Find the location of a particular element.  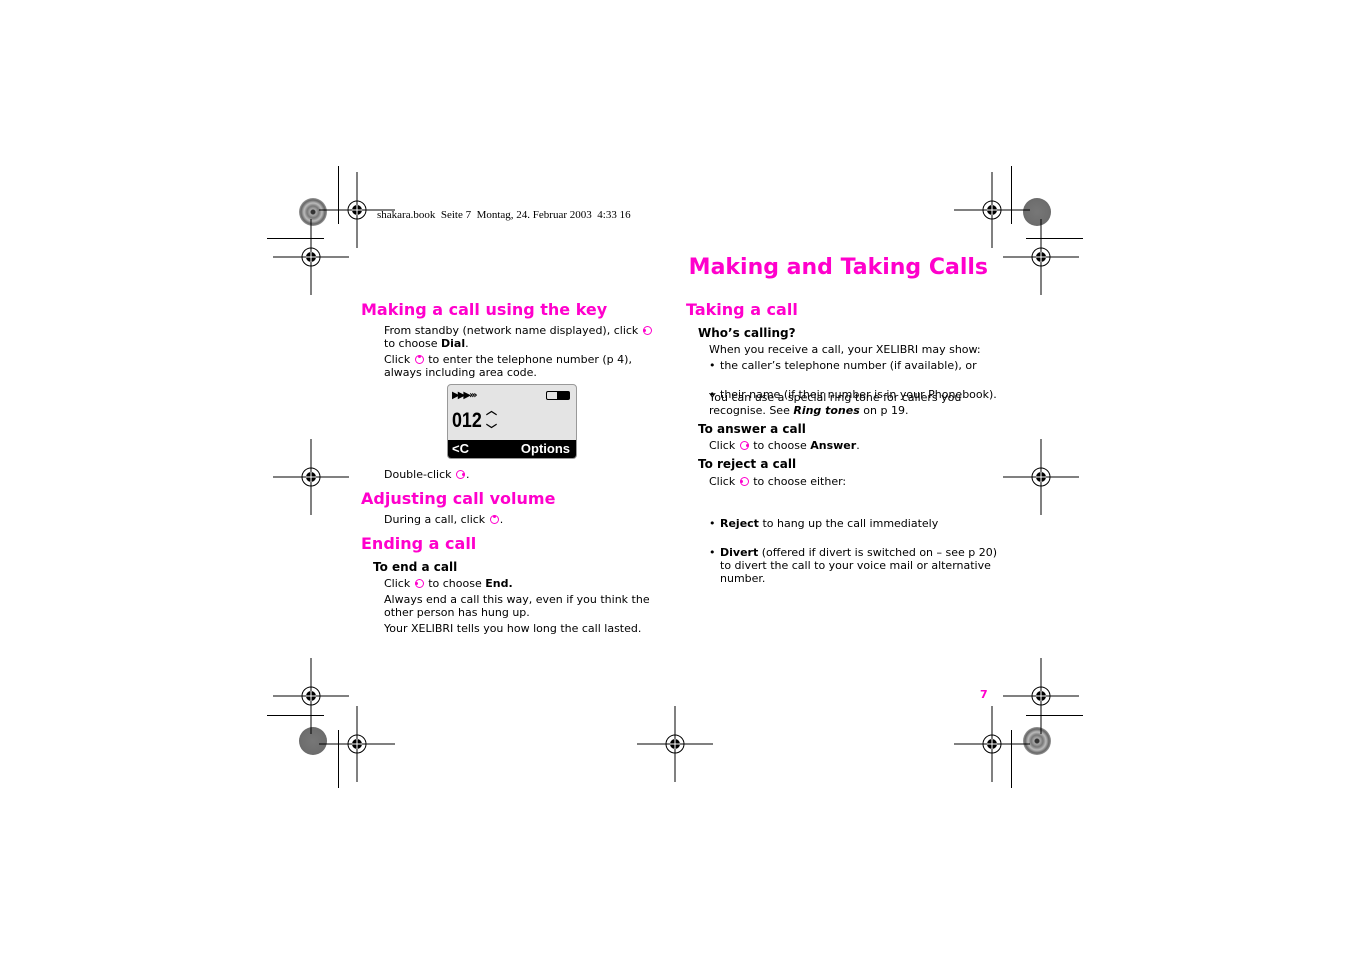

section-heading-adjusting-volume: Adjusting call volume is located at coordinates (458, 498).